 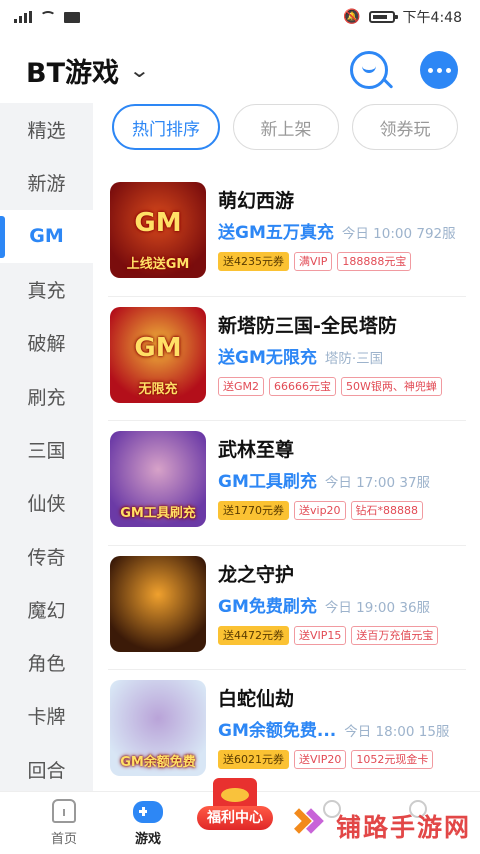 I want to click on game-tag: 1052元现金卡, so click(x=392, y=759).